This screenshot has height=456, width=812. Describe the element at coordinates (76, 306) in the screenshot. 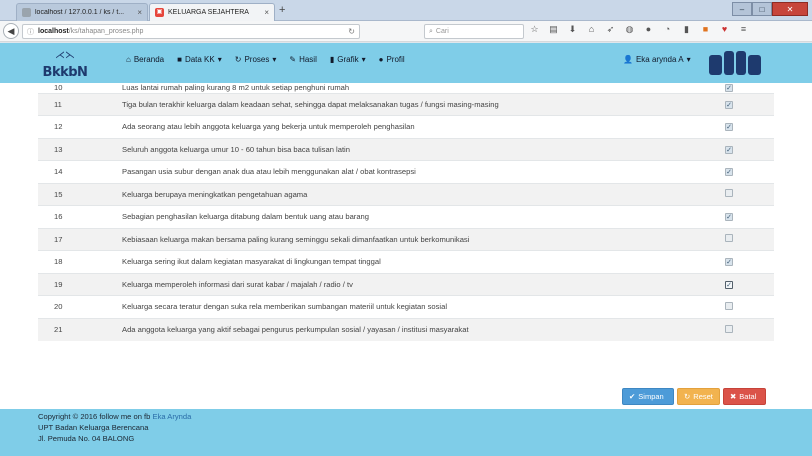

I see `row-number: 20` at that location.